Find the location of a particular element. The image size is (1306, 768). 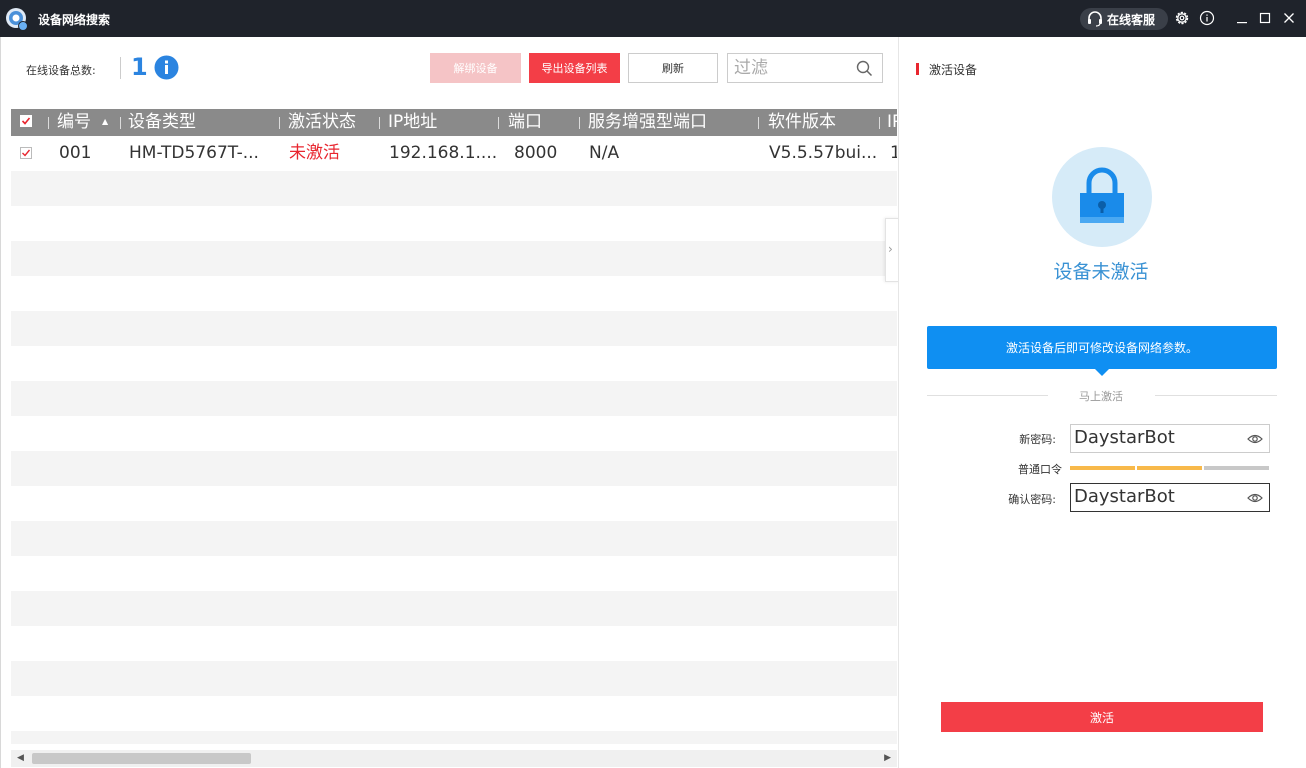

lock-badge is located at coordinates (1102, 197).